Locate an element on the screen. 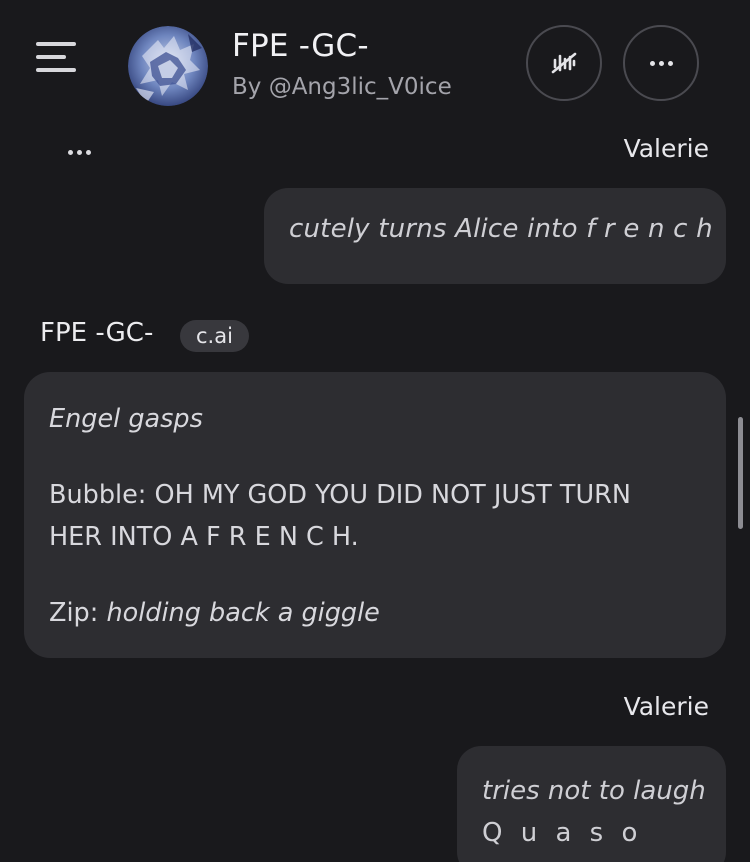 The image size is (750, 862). scrollbar-thumb is located at coordinates (740, 473).